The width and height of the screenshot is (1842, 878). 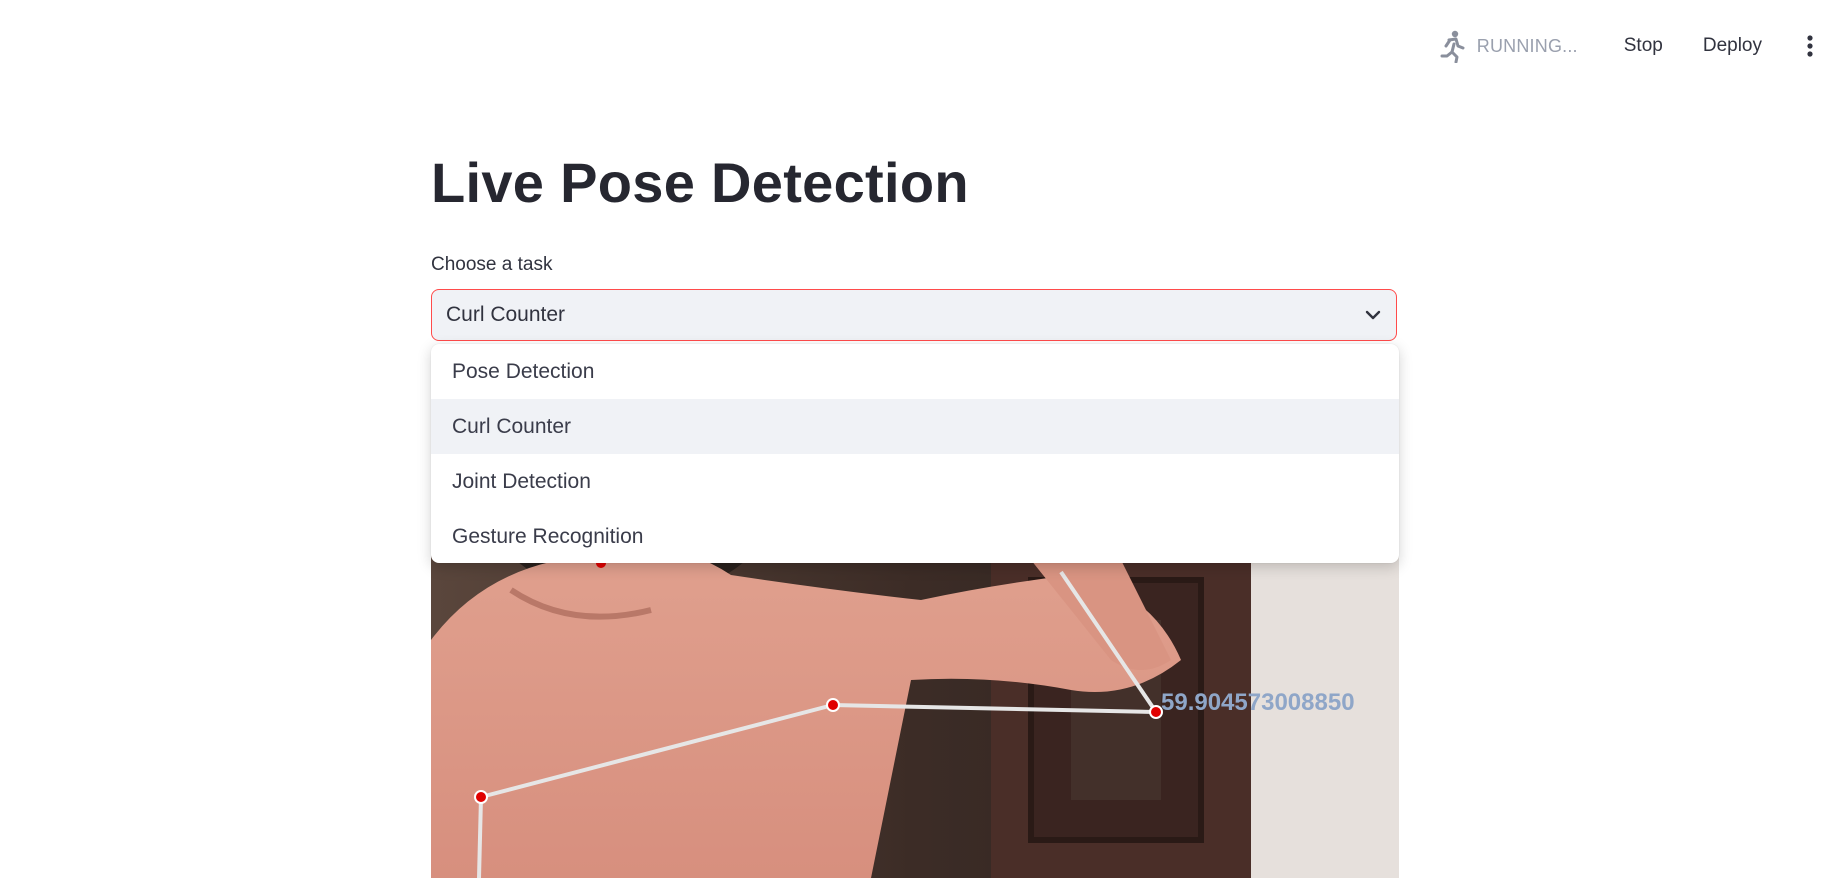 What do you see at coordinates (1373, 315) in the screenshot?
I see `chevron-down-icon` at bounding box center [1373, 315].